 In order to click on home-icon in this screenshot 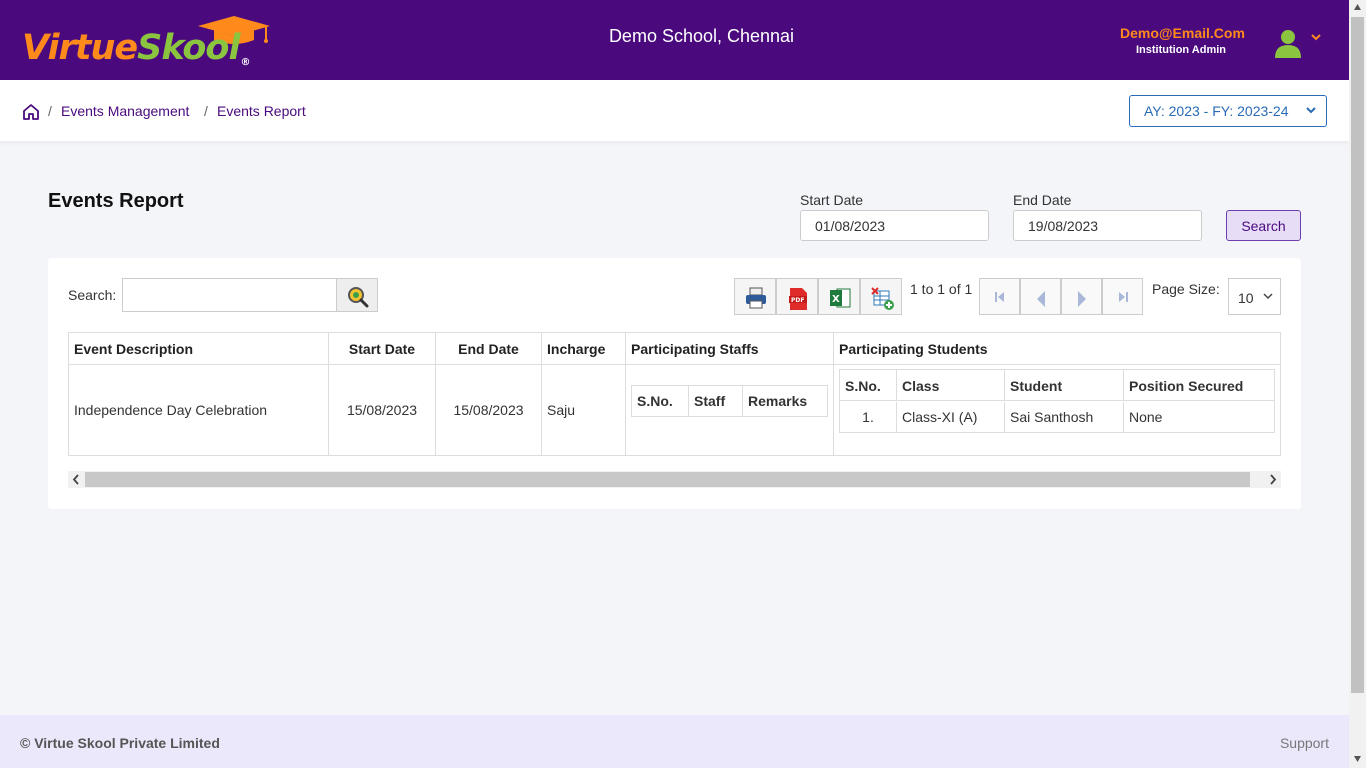, I will do `click(31, 112)`.